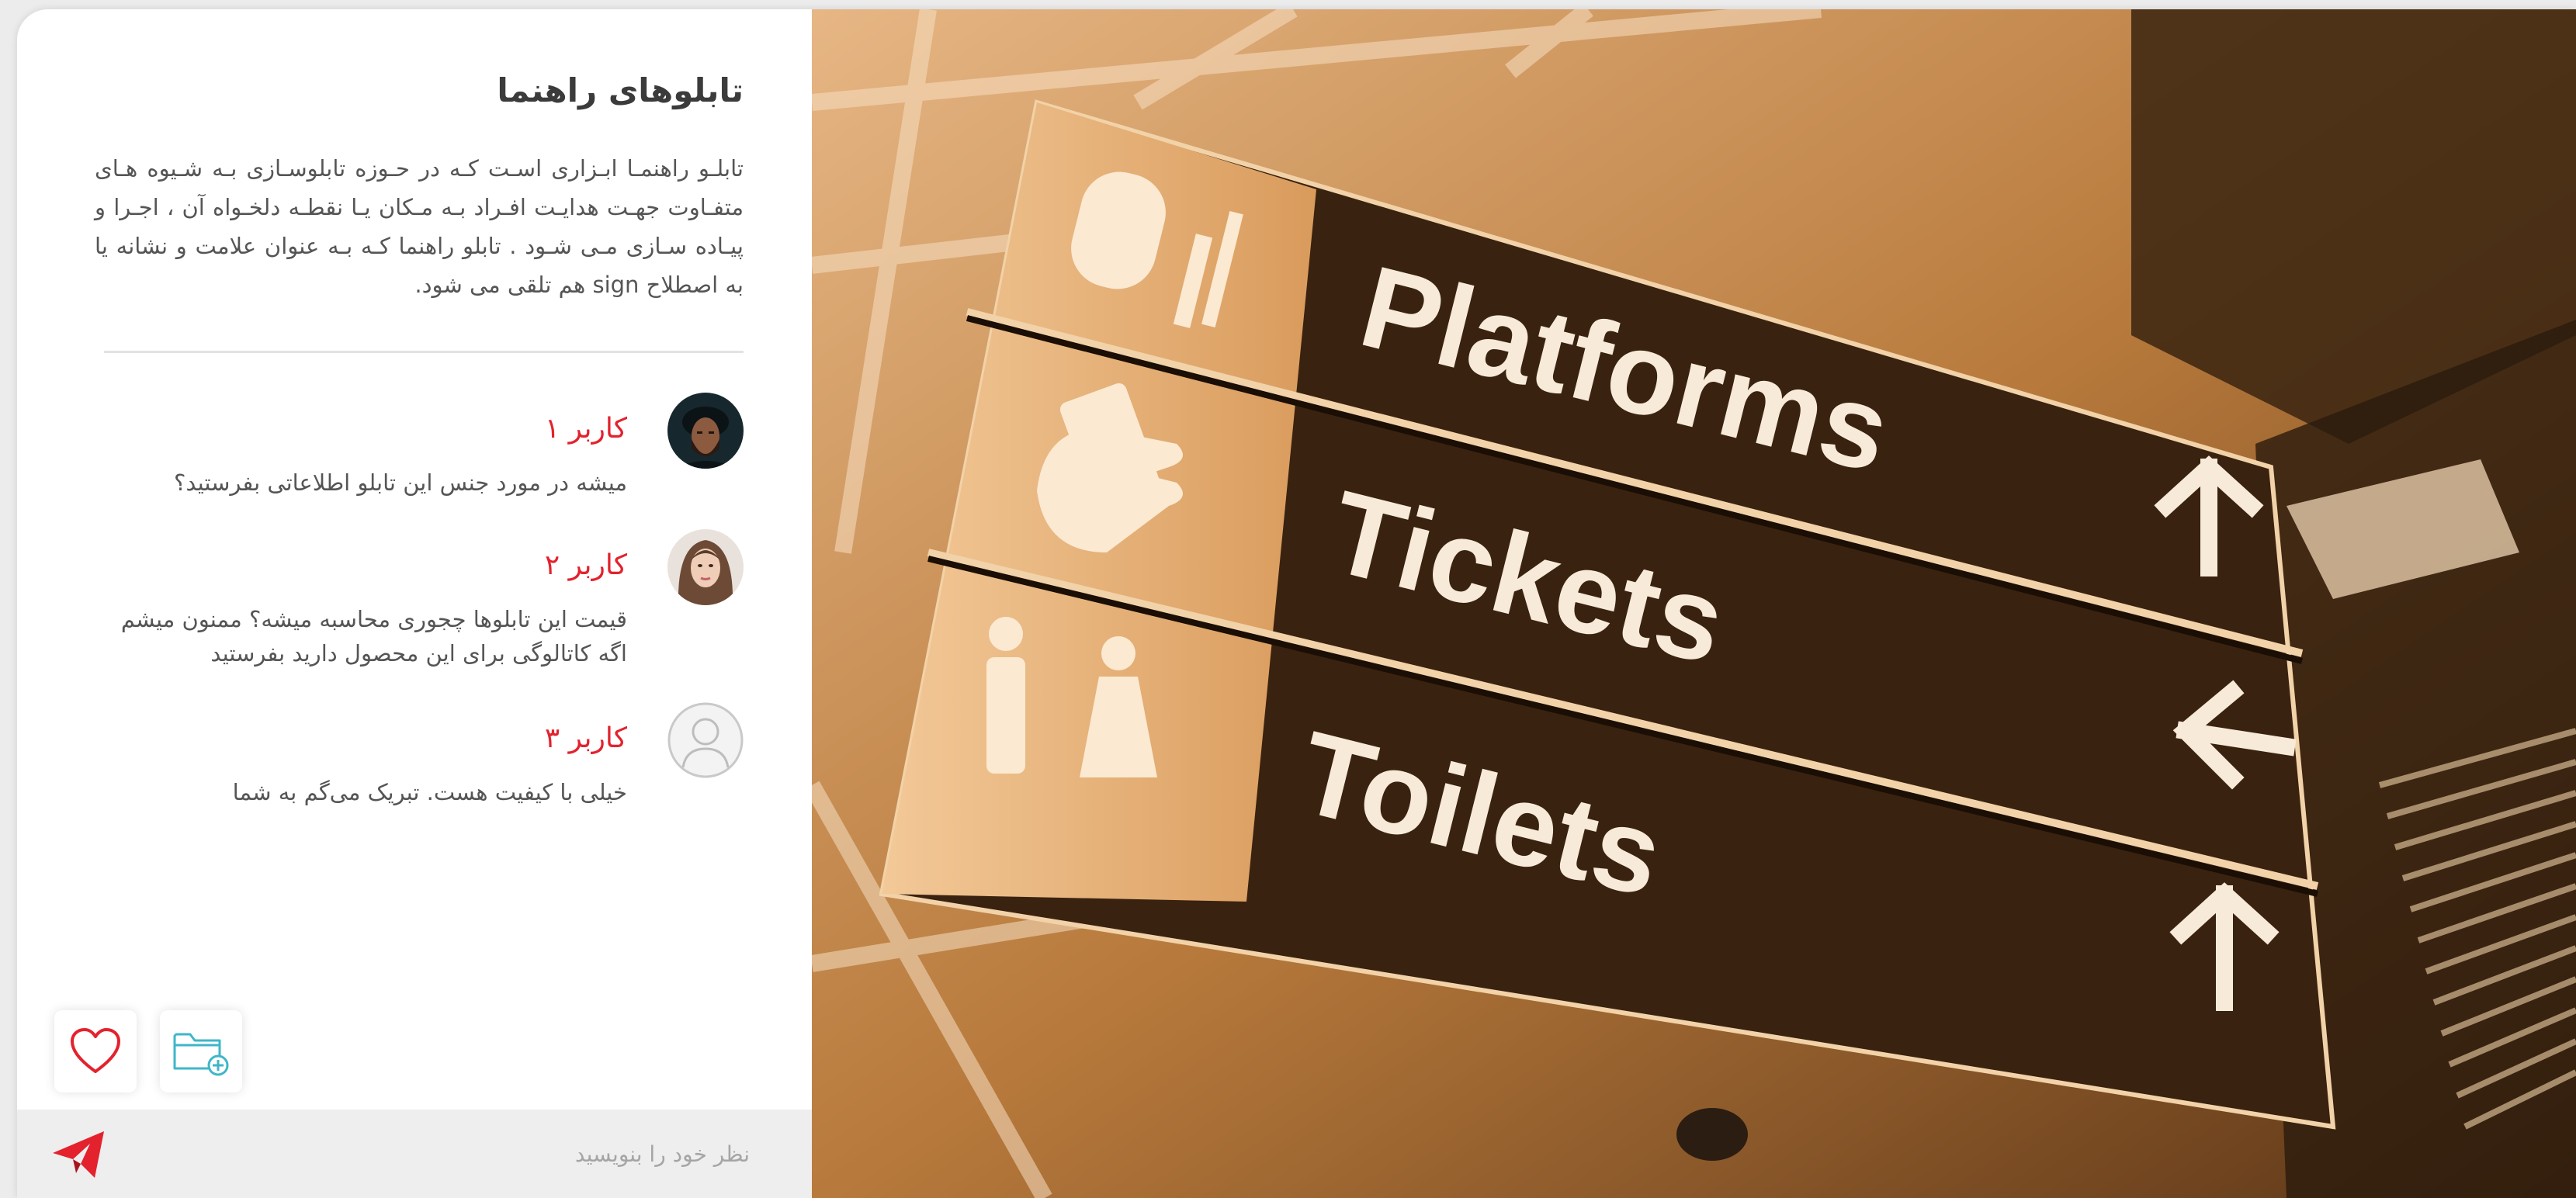 The image size is (2576, 1198). What do you see at coordinates (705, 740) in the screenshot?
I see `avatar-placeholder-icon` at bounding box center [705, 740].